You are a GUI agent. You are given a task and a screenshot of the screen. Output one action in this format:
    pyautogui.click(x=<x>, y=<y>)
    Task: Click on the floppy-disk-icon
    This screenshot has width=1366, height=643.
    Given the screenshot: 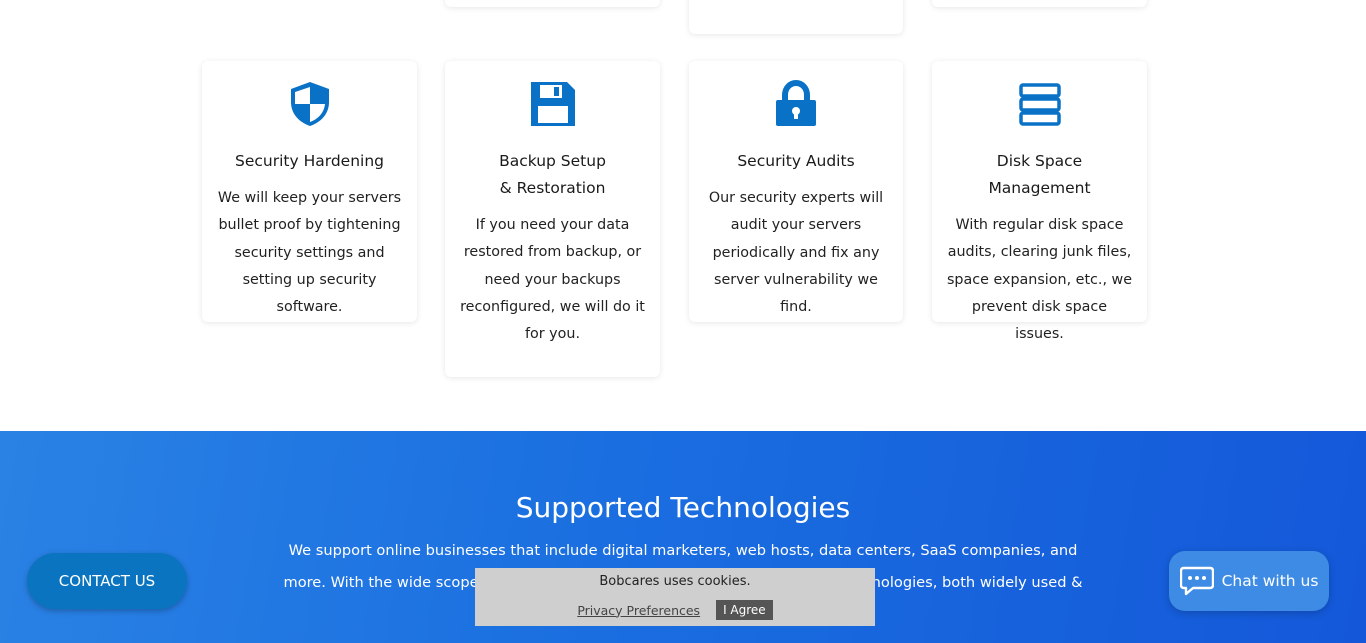 What is the action you would take?
    pyautogui.click(x=552, y=104)
    